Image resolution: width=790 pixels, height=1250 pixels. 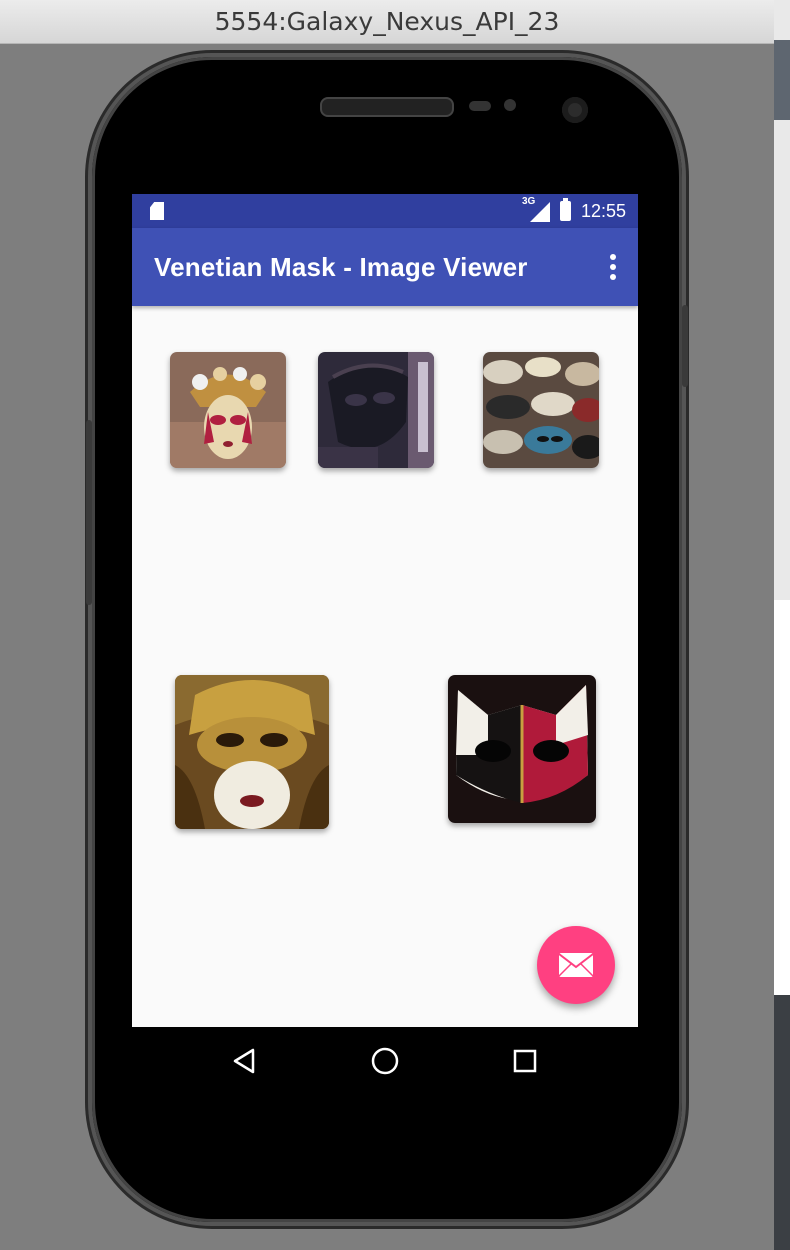 I want to click on window-title-bar: 5554:Galaxy_Nexus_API_23, so click(x=387, y=22).